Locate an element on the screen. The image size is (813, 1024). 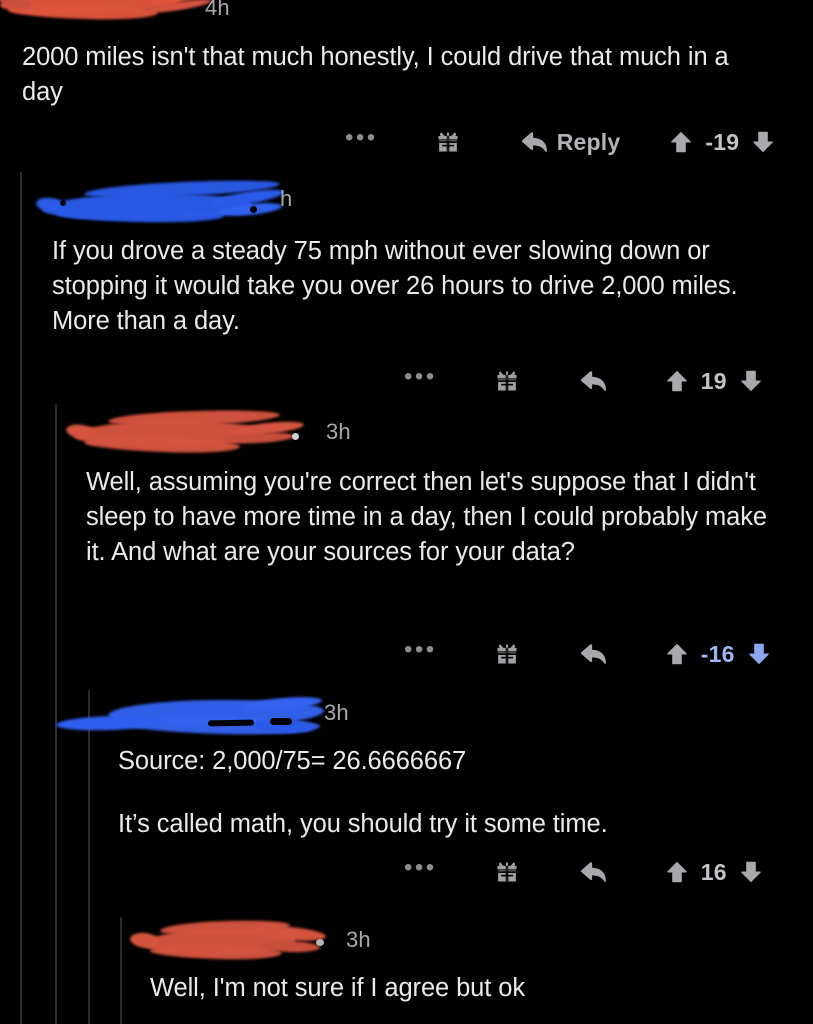
reply-button-label: Reply is located at coordinates (588, 141).